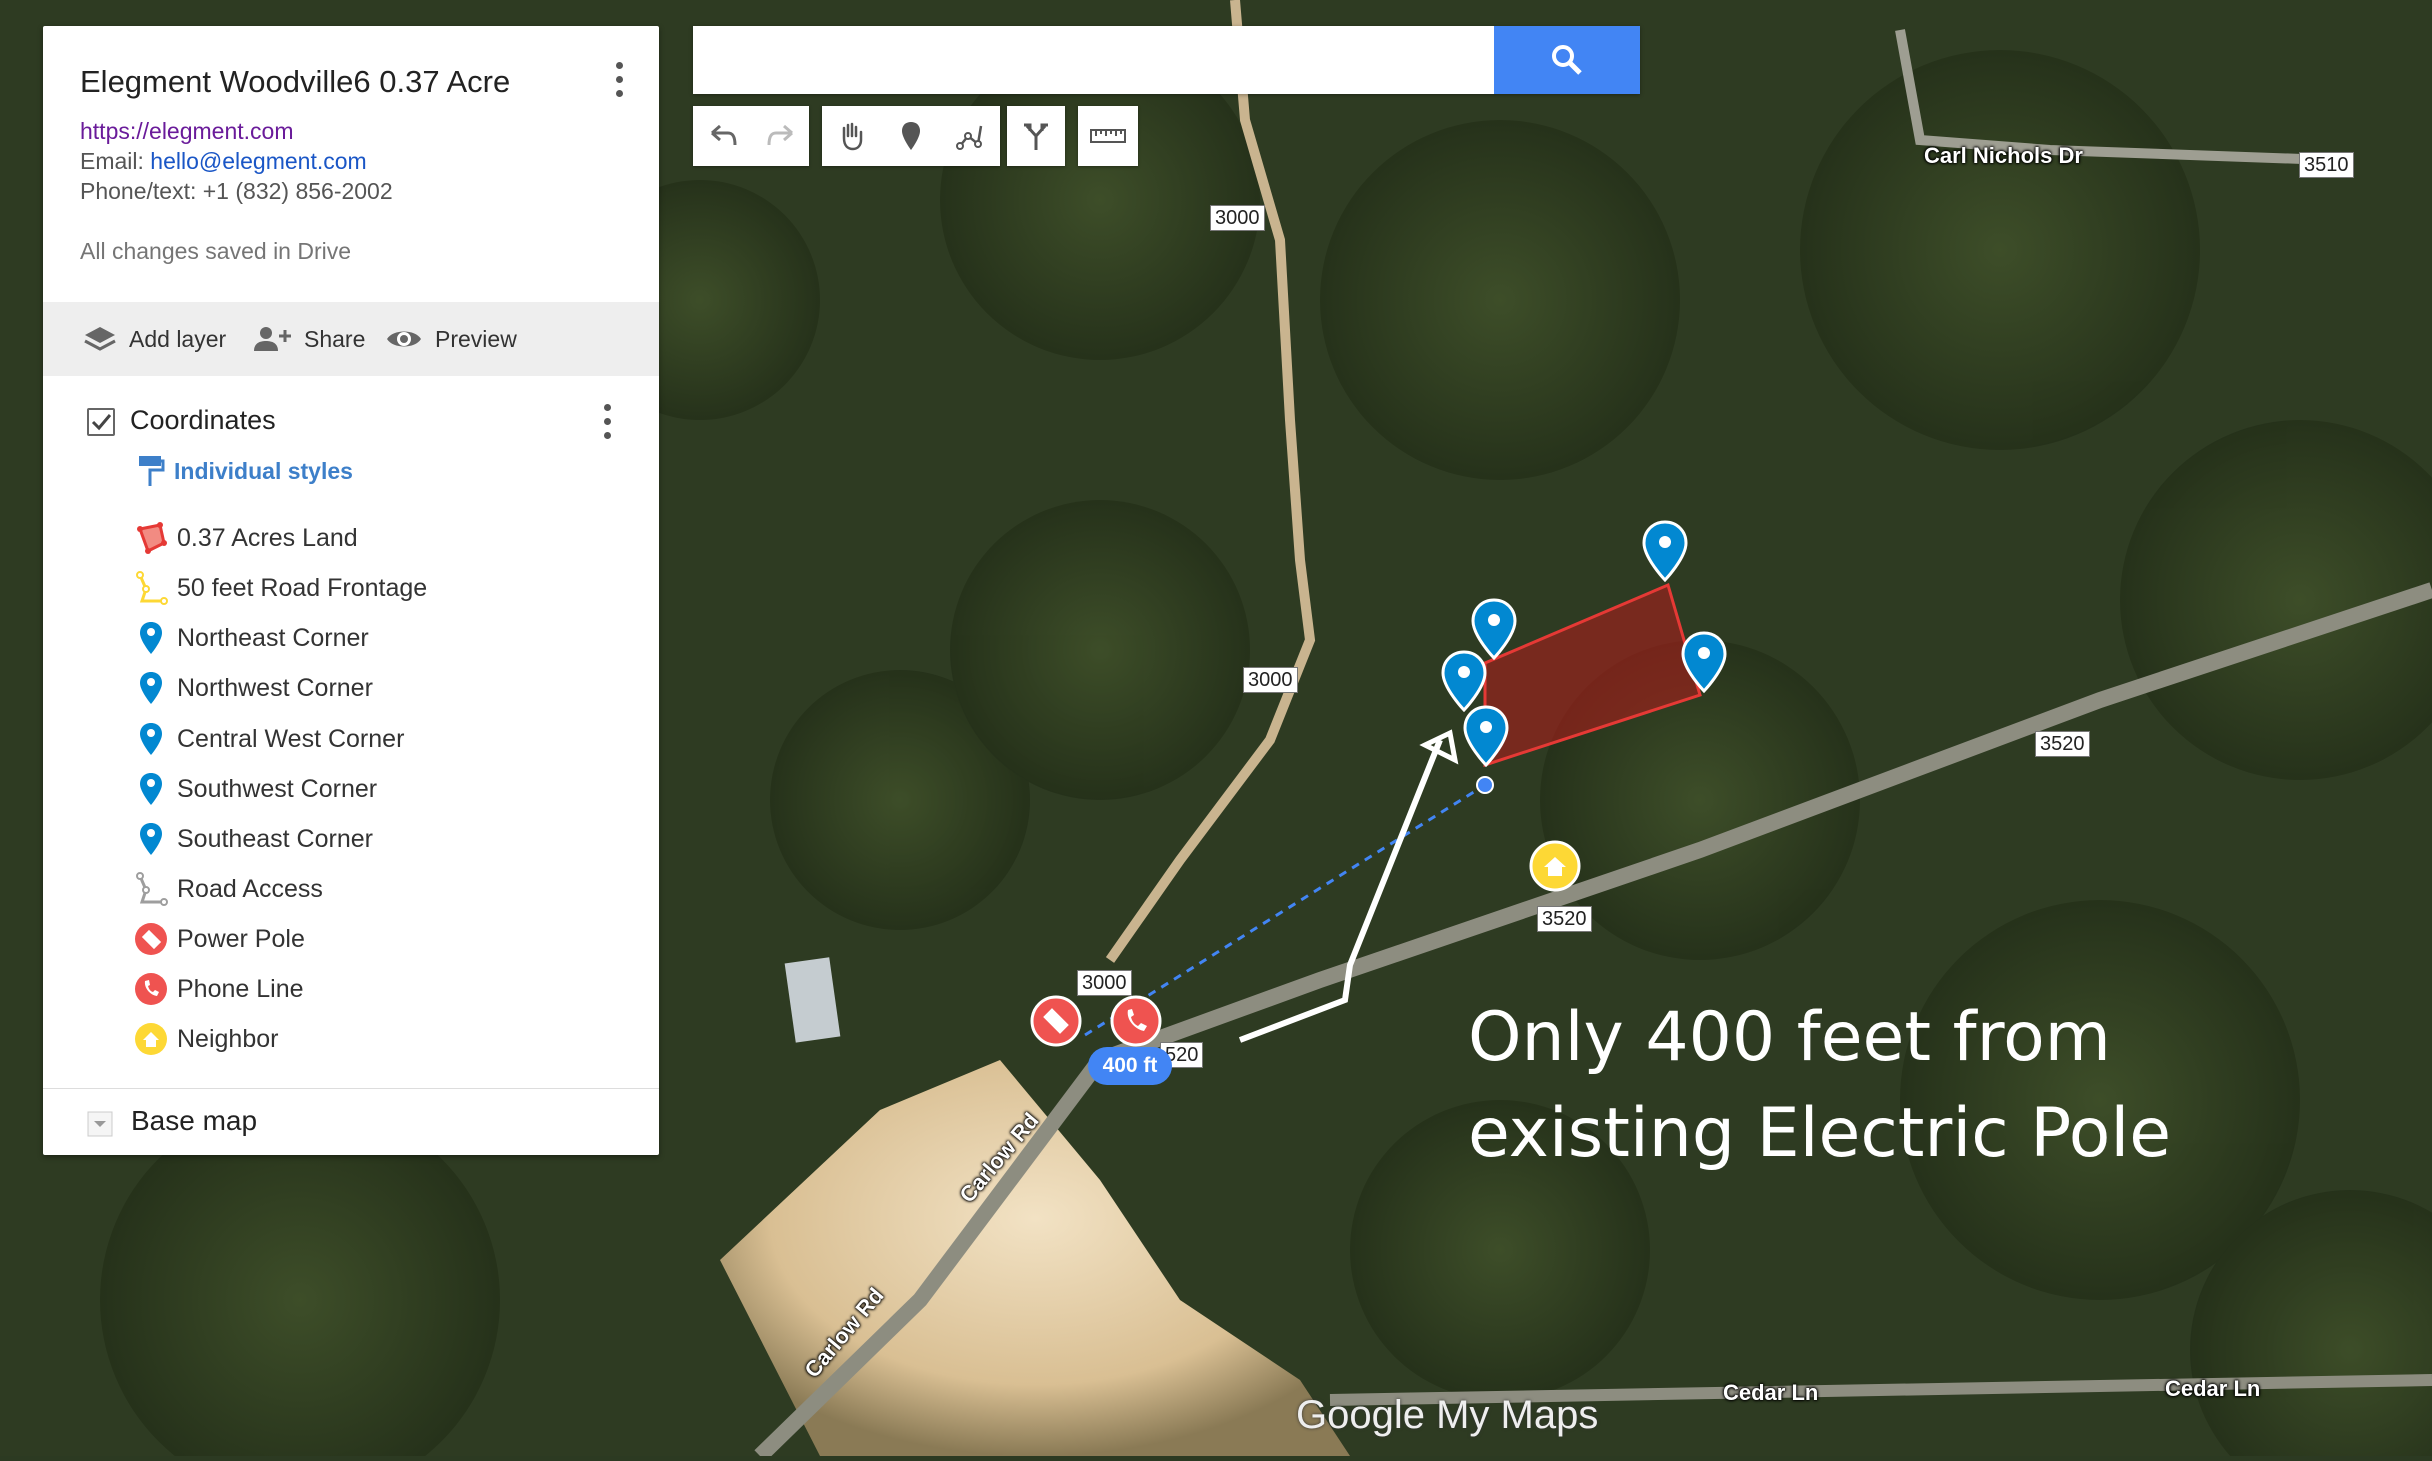  I want to click on polygon-icon, so click(152, 538).